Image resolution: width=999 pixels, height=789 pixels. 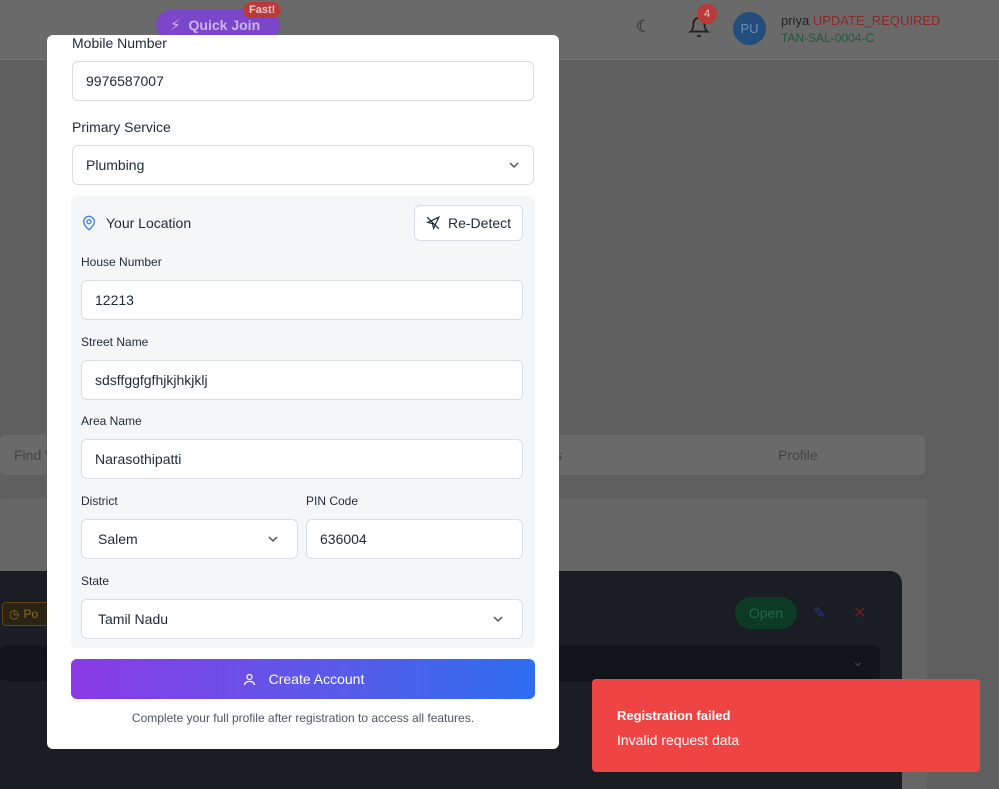 I want to click on open-status-badge: Open, so click(x=766, y=613).